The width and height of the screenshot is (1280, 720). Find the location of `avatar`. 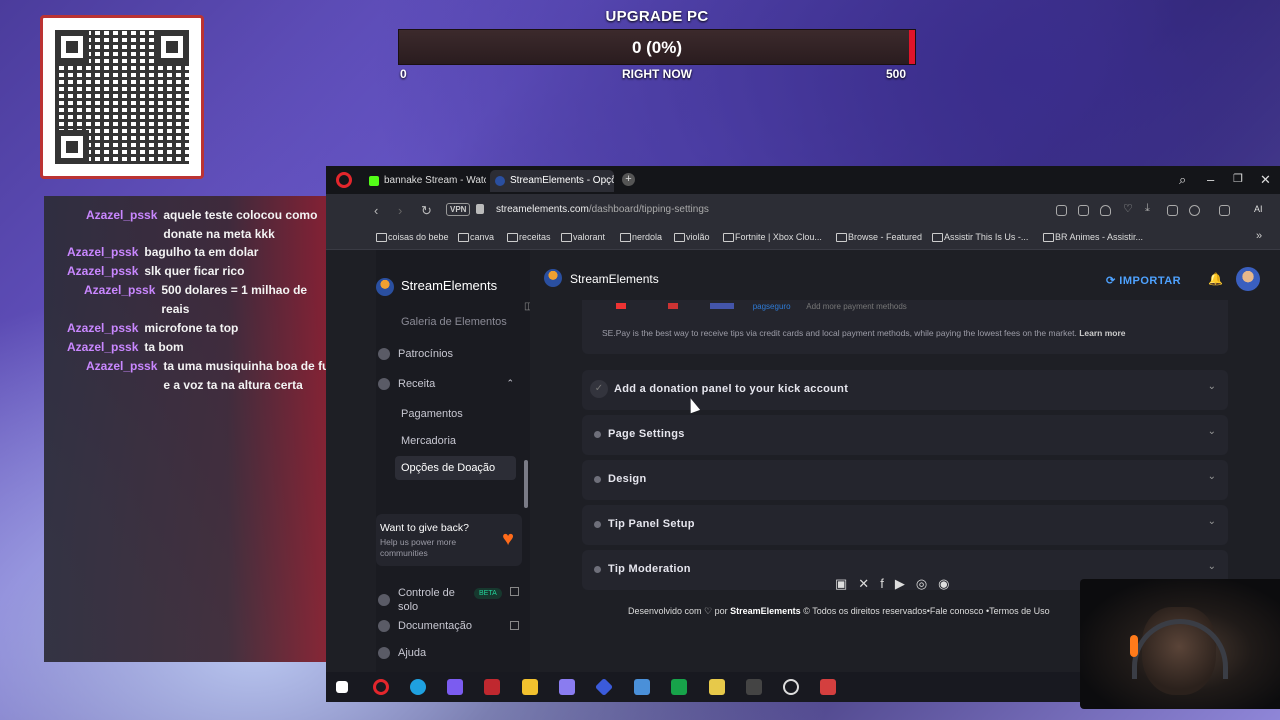

avatar is located at coordinates (1248, 279).